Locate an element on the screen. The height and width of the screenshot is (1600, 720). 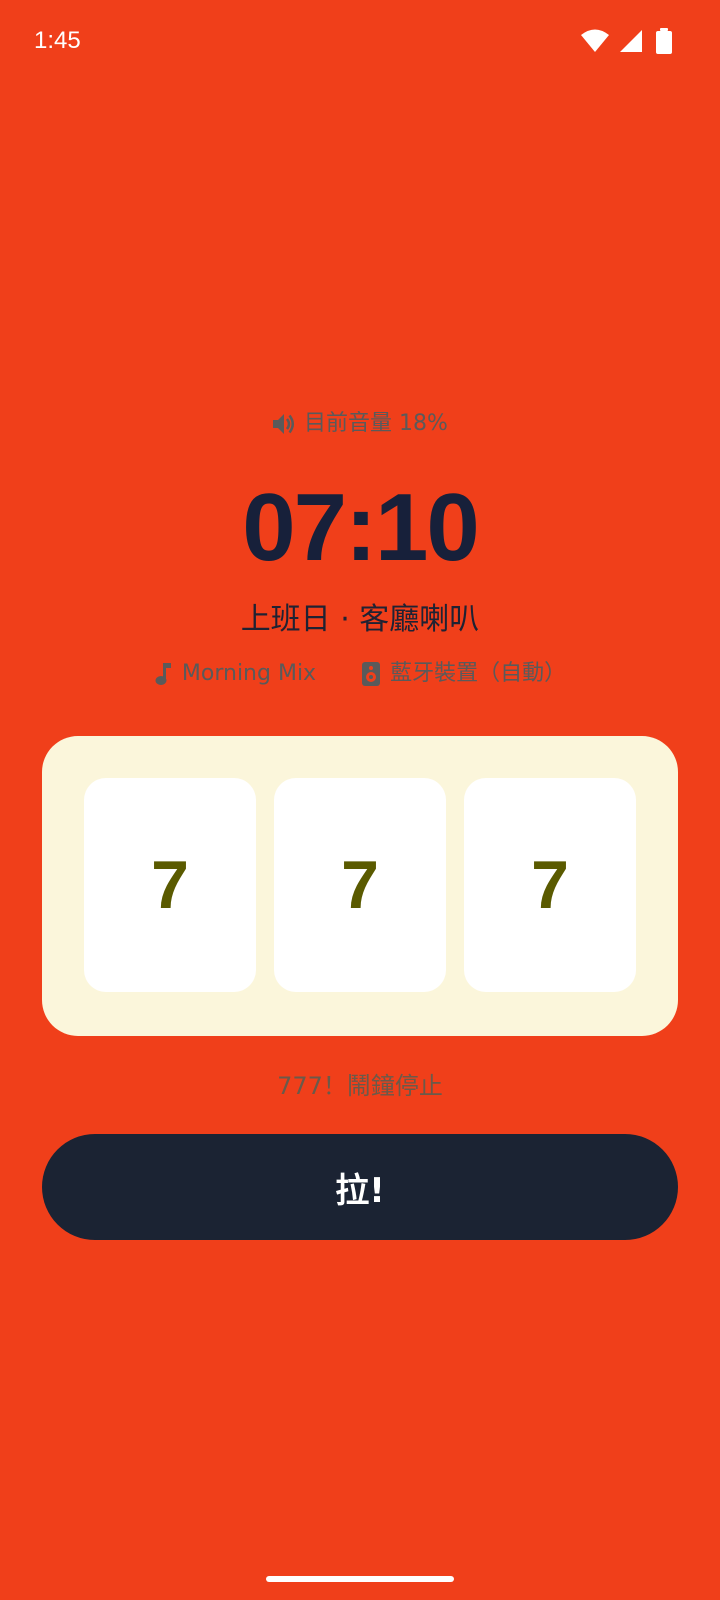
status-bar: 1:45 is located at coordinates (360, 44).